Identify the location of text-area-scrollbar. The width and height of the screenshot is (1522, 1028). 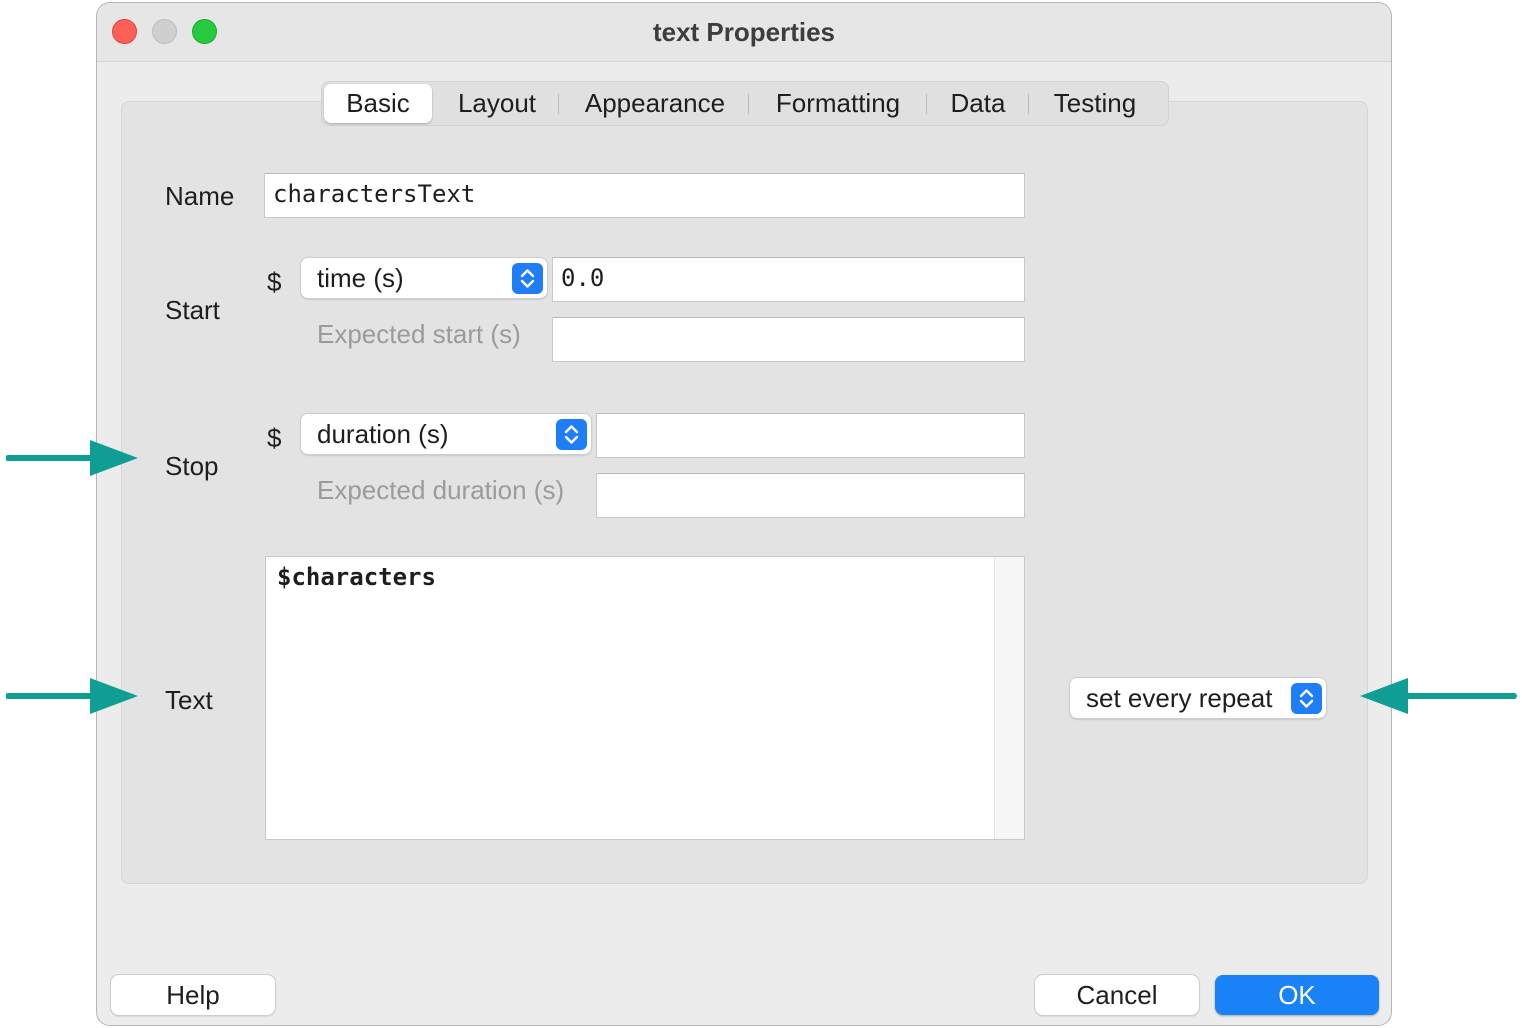
(1009, 698).